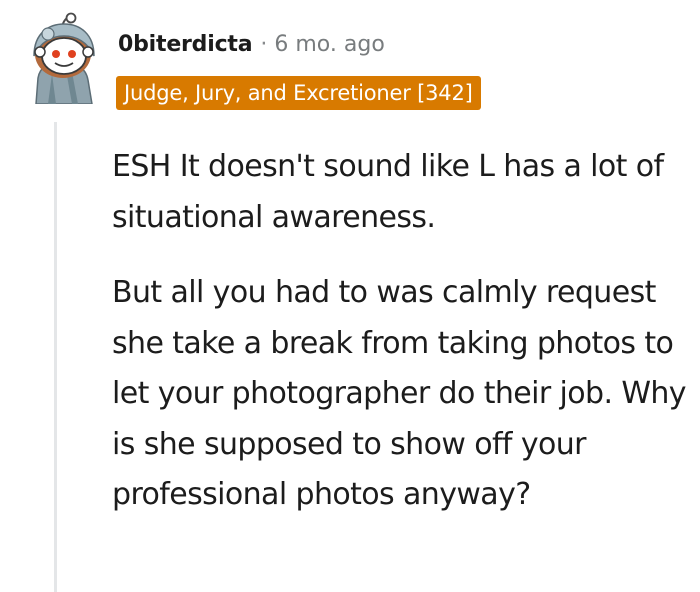  I want to click on comment-meta: 0biterdicta · 6 mo. ago, so click(251, 44).